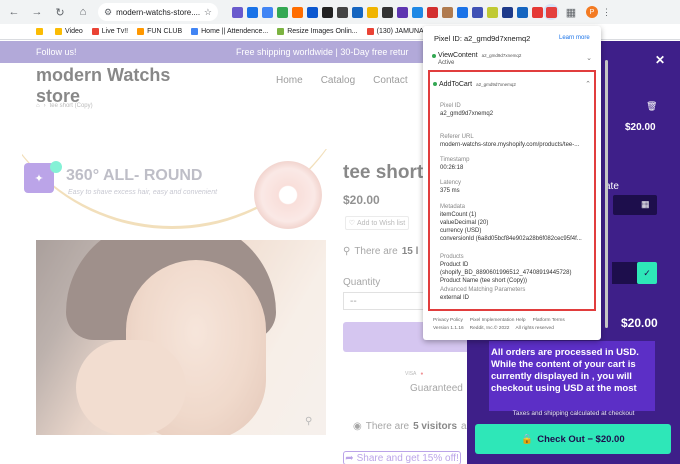  Describe the element at coordinates (452, 168) in the screenshot. I see `field-value: 00:26:18` at that location.